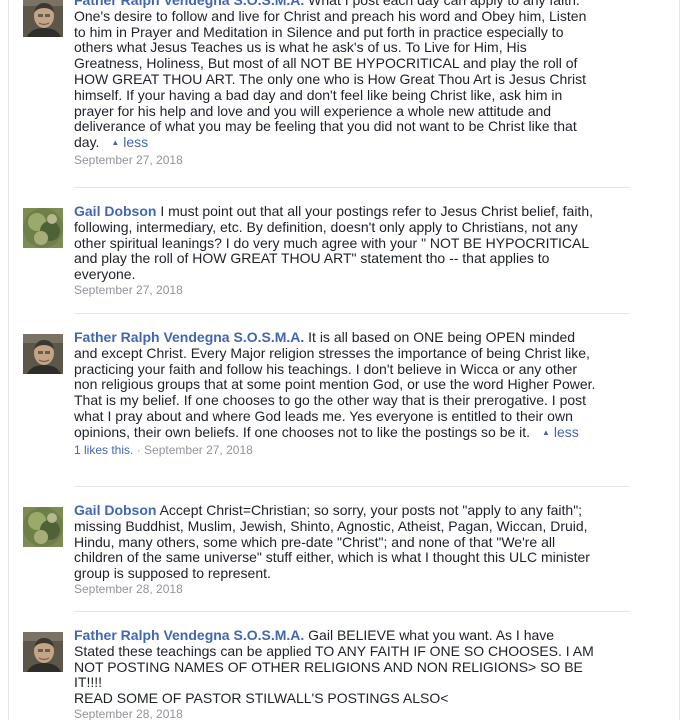  What do you see at coordinates (335, 450) in the screenshot?
I see `comment-meta: 1 likes this. · September 27, 2018` at bounding box center [335, 450].